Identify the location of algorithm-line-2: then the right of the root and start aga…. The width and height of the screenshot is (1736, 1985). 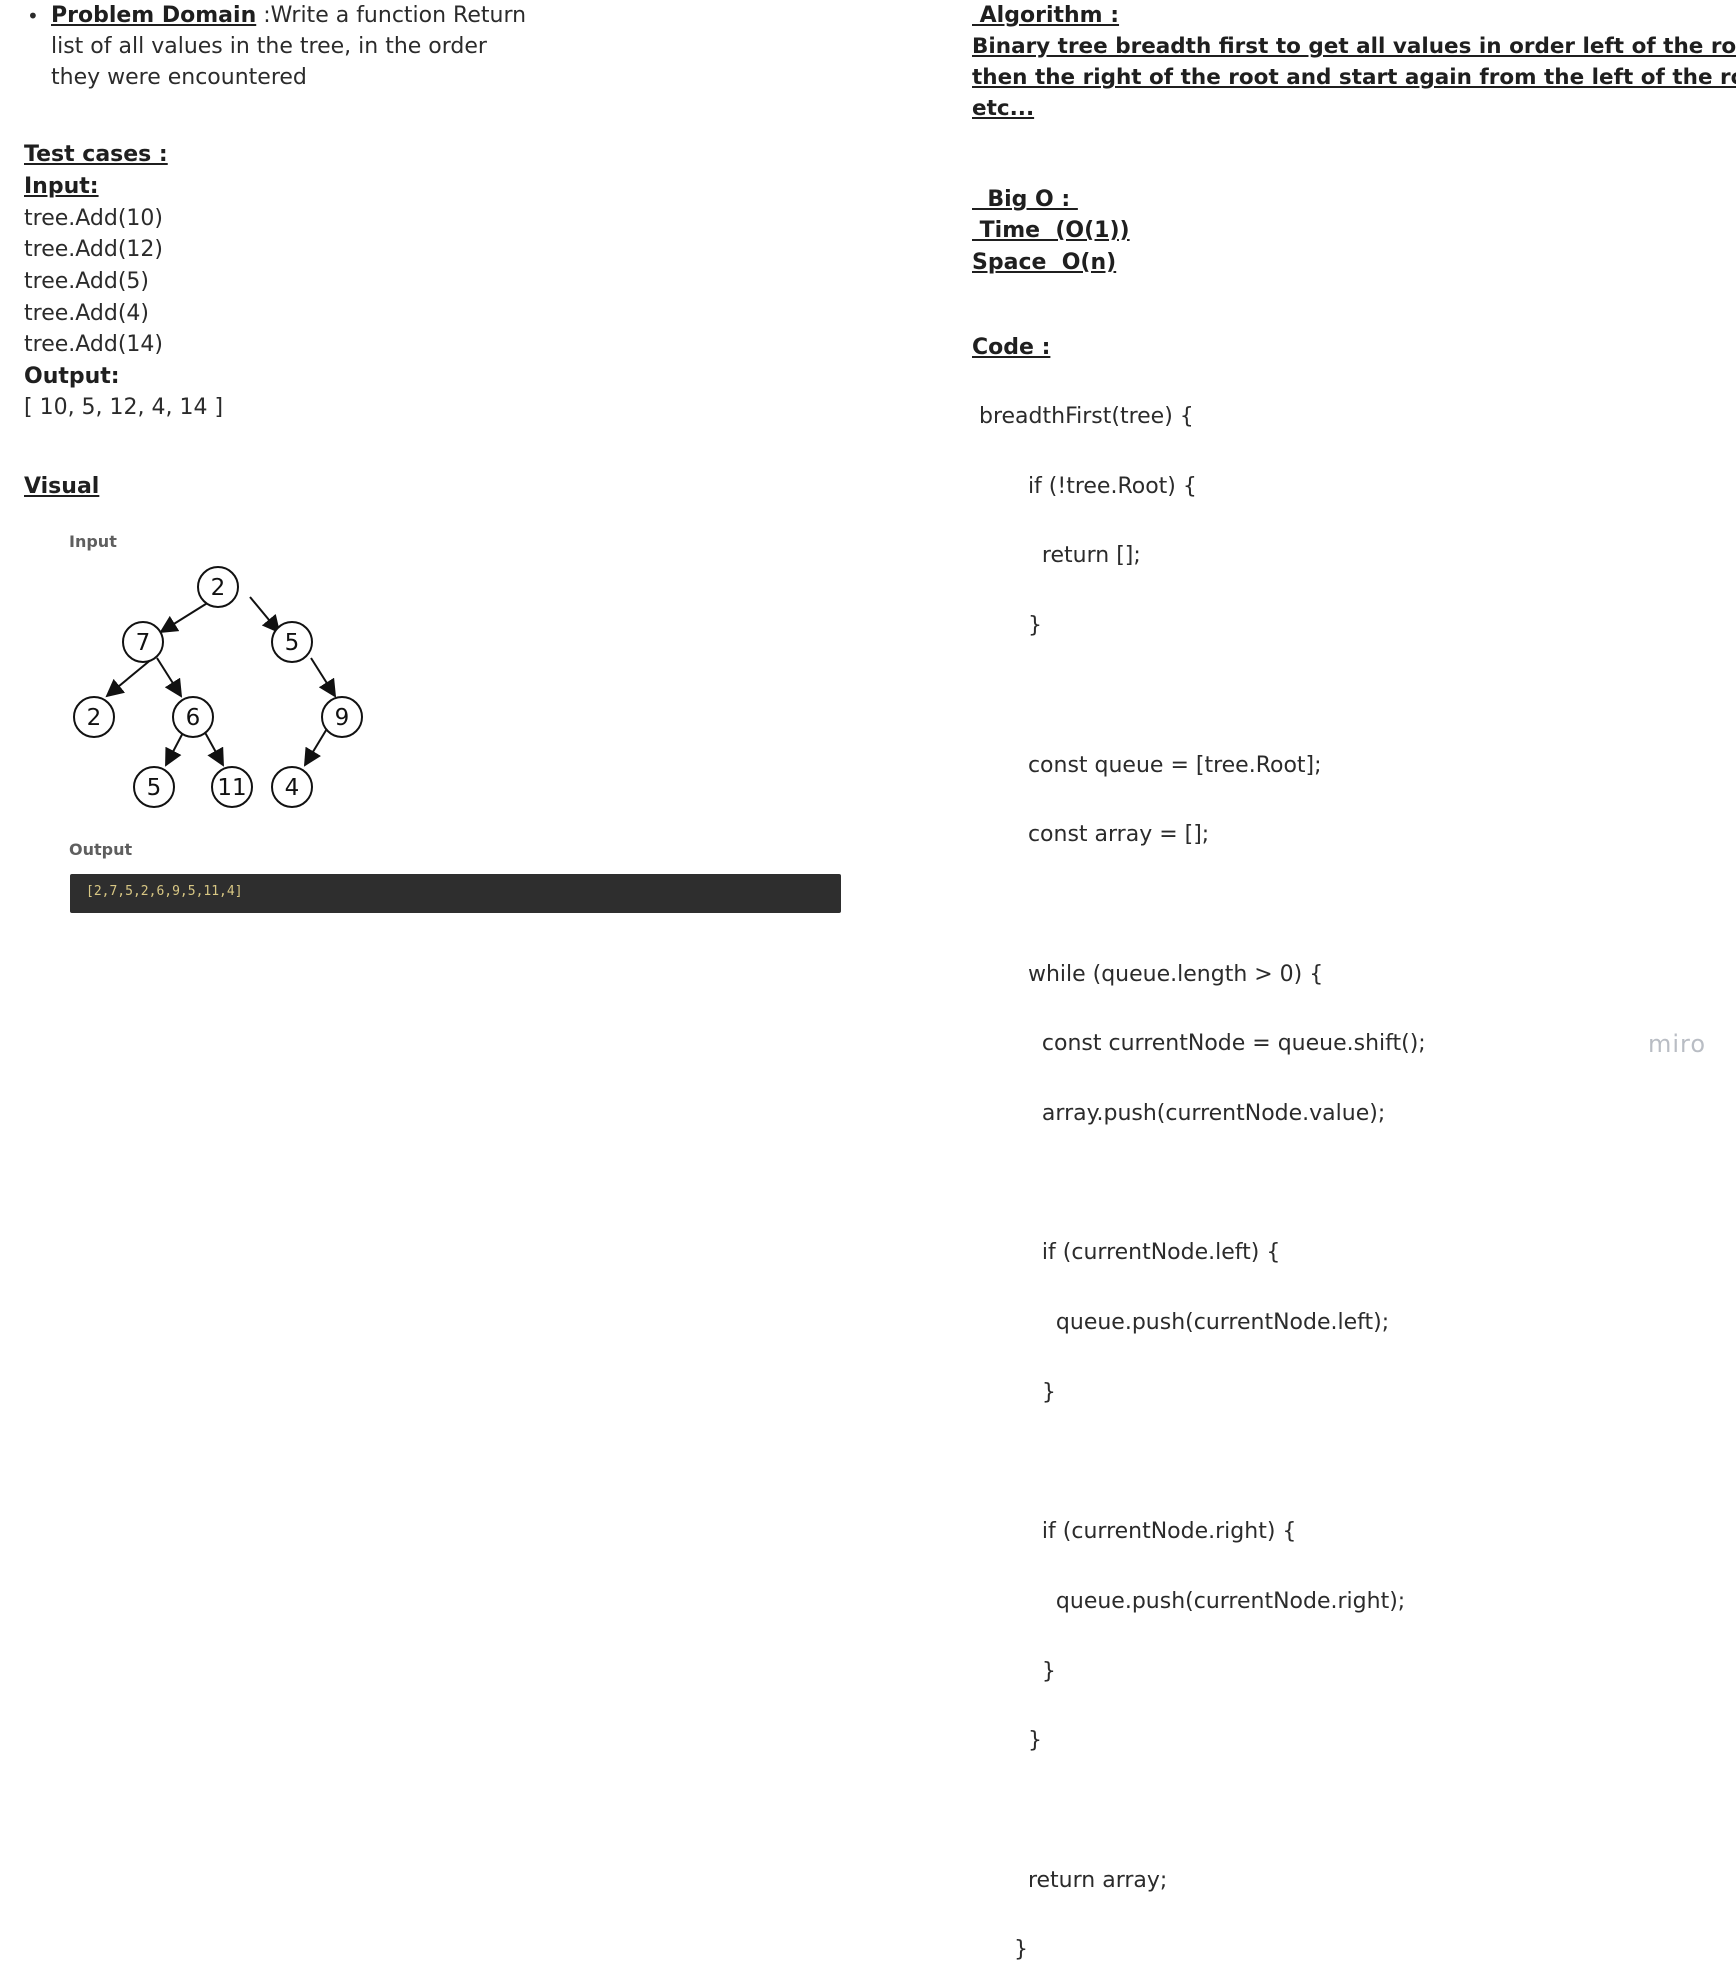
(1354, 77).